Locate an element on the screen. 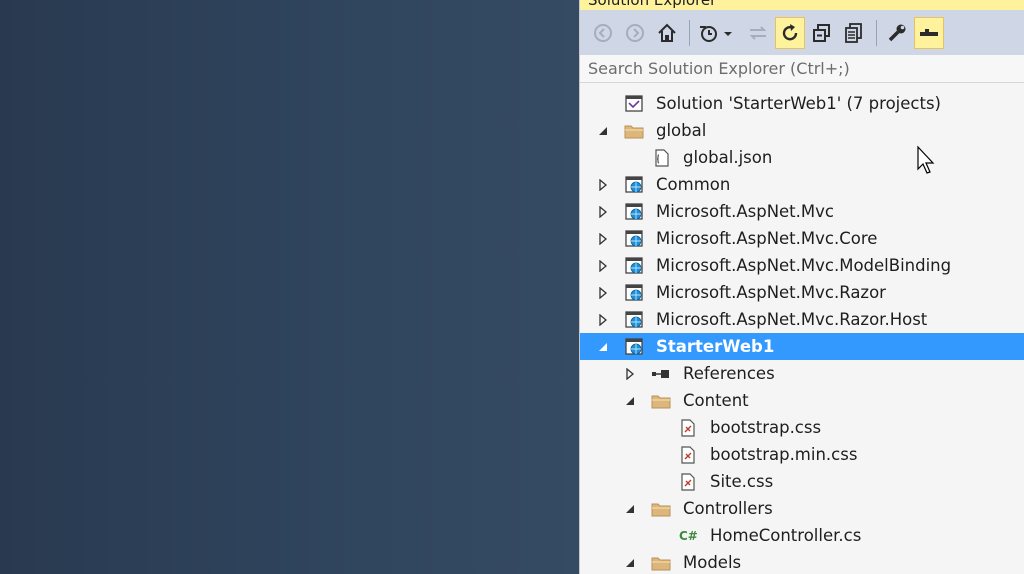 Image resolution: width=1024 pixels, height=574 pixels. mouse-cursor-icon is located at coordinates (926, 159).